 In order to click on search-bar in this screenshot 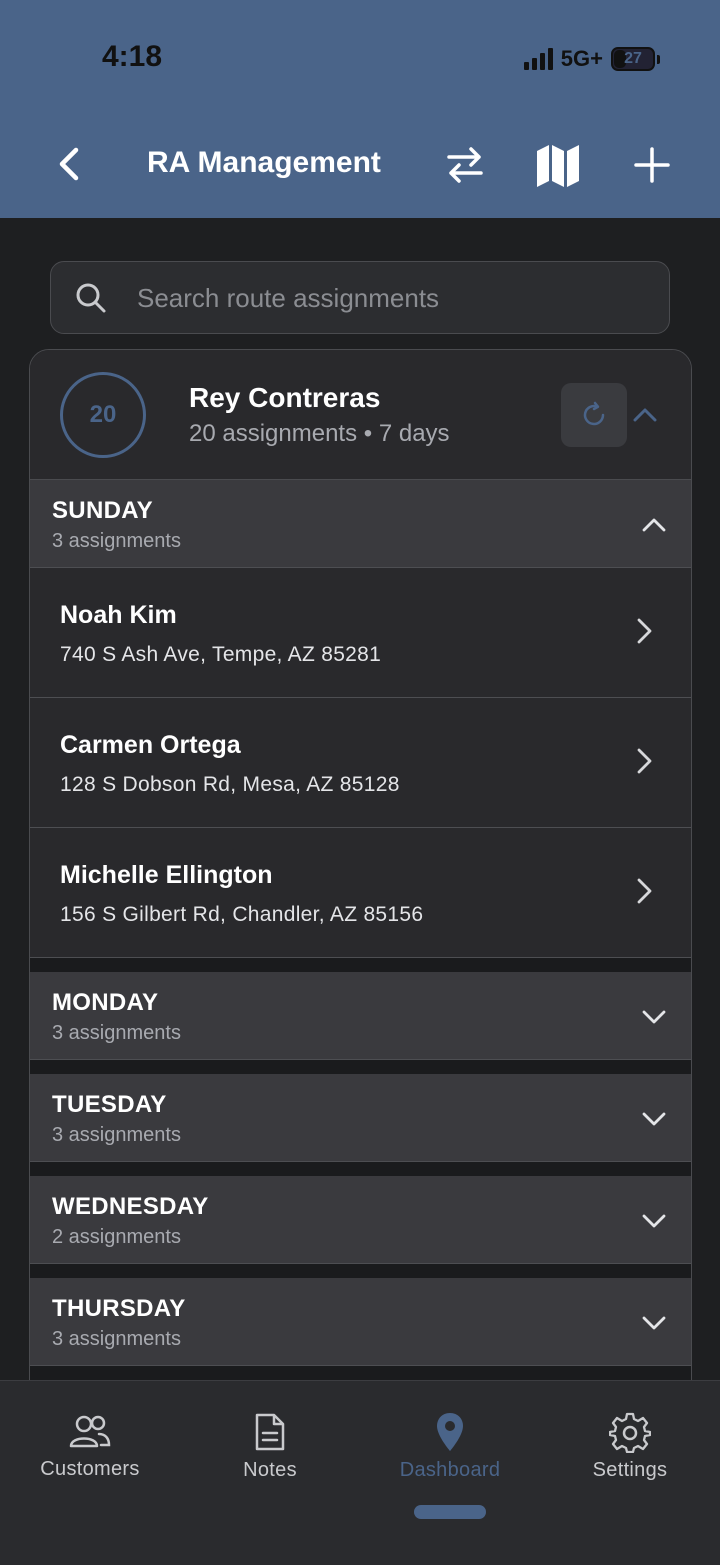, I will do `click(360, 297)`.